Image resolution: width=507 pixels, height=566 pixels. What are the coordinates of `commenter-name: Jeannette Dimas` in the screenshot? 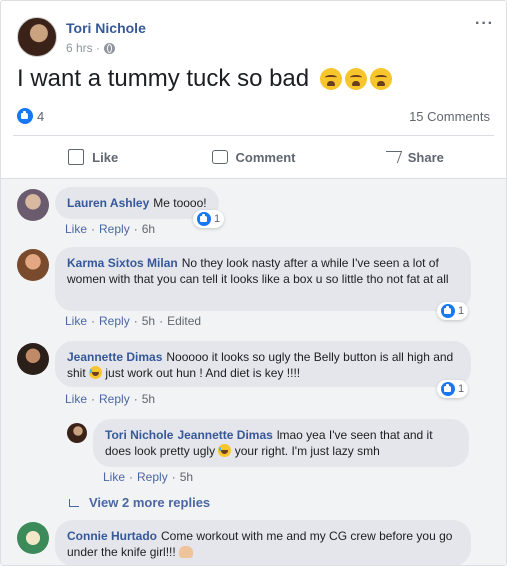 It's located at (114, 357).